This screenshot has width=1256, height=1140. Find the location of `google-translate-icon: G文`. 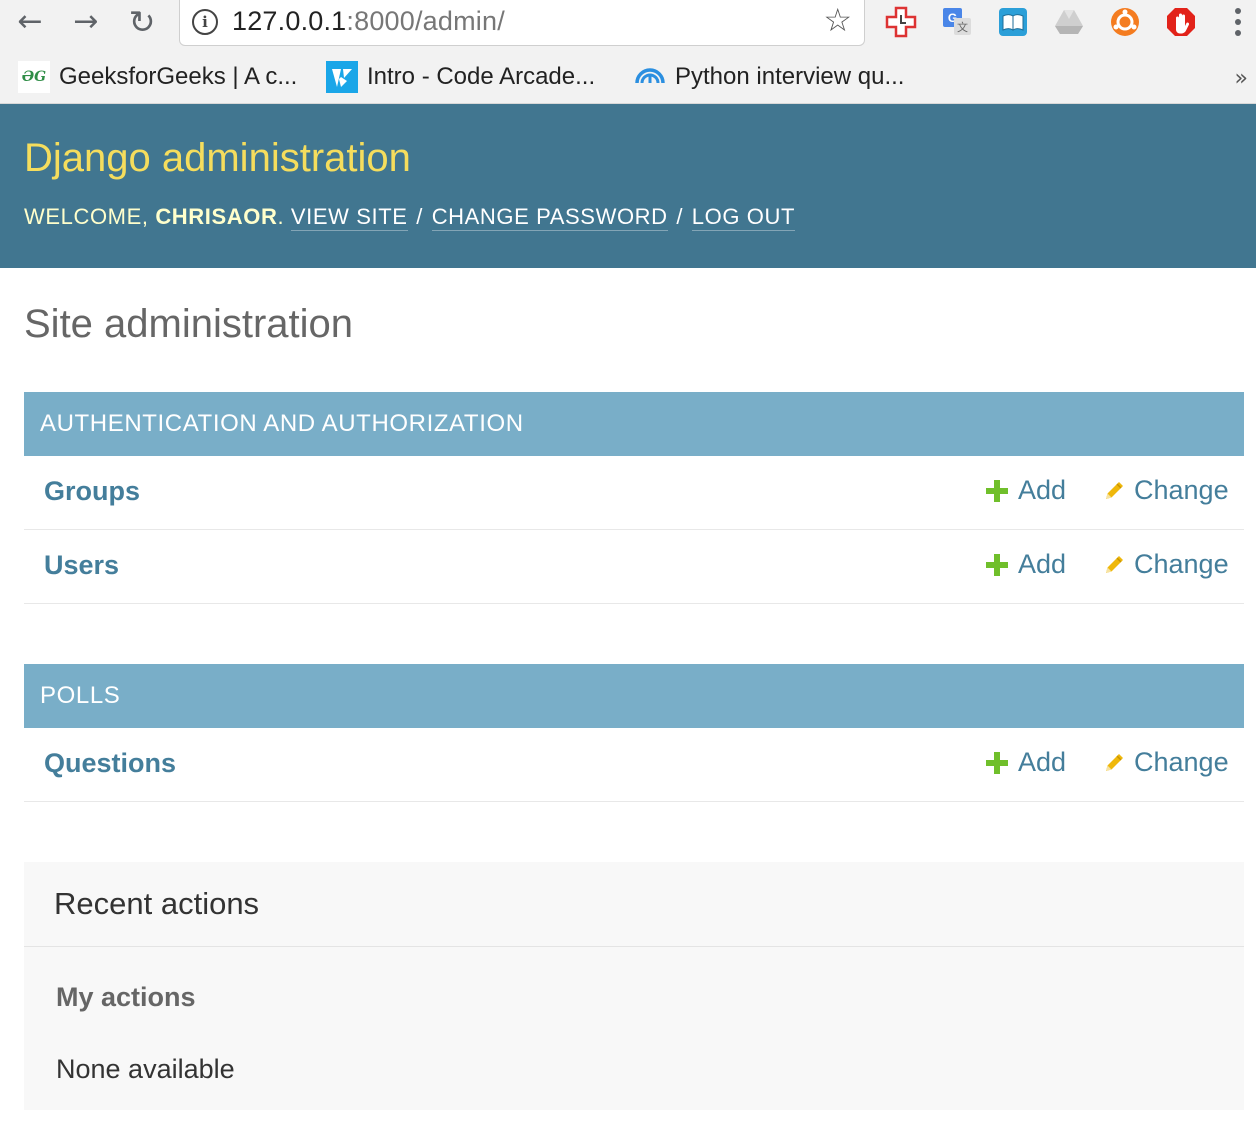

google-translate-icon: G文 is located at coordinates (957, 22).